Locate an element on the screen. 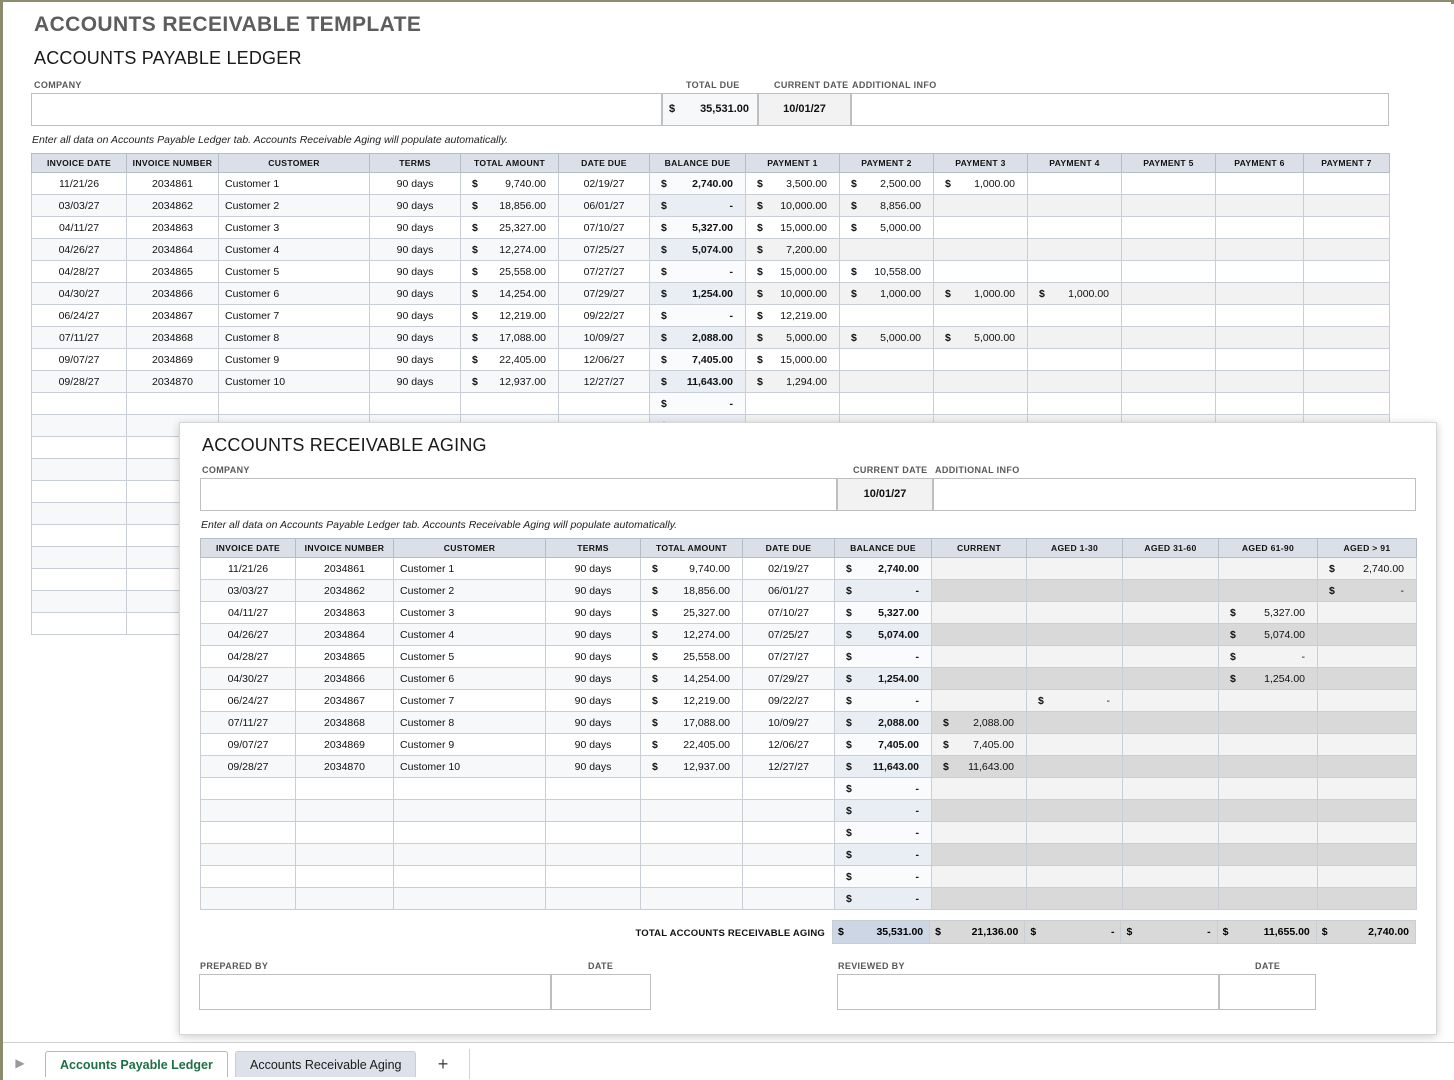 This screenshot has height=1080, width=1454. table-cell: Customer 9 is located at coordinates (294, 359).